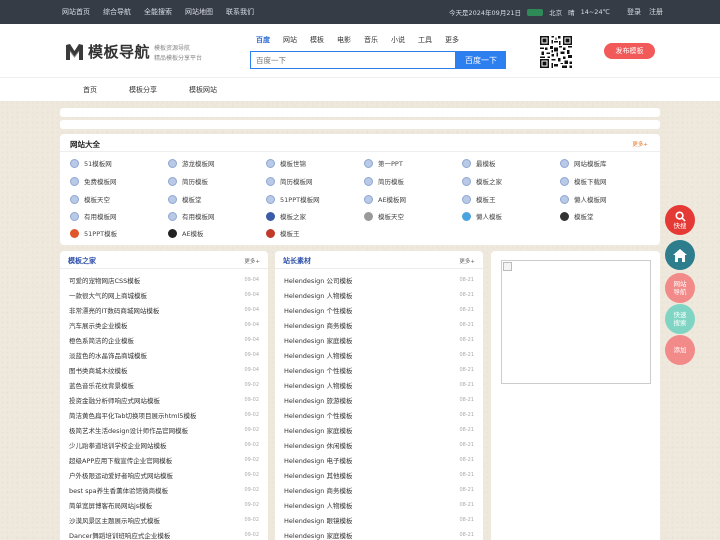 The image size is (720, 540). Describe the element at coordinates (143, 90) in the screenshot. I see `nav-item-share: 模板分享` at that location.